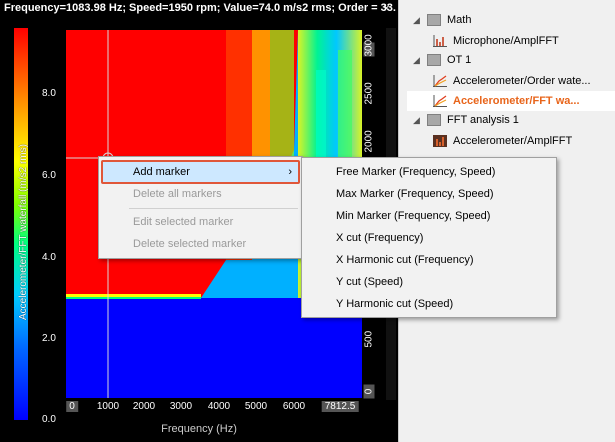 The image size is (615, 442). I want to click on delete-selected-marker-menu-item: Delete selected marker, so click(200, 244).